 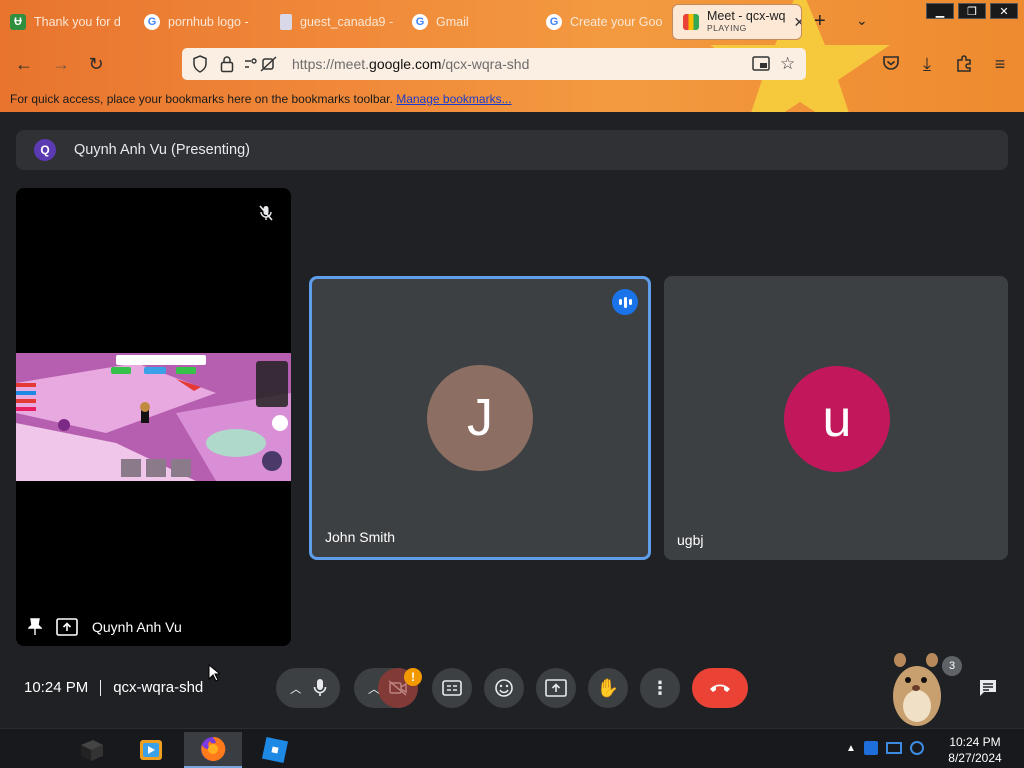 I want to click on meeting-info: 10:24 PM qcx-wqra-shd, so click(x=113, y=687).